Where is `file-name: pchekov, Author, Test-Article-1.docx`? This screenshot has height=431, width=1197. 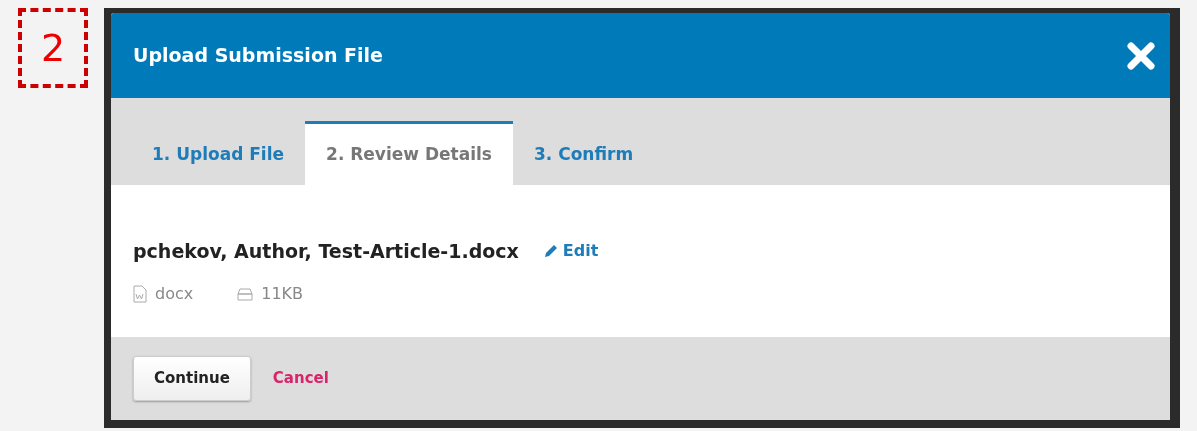 file-name: pchekov, Author, Test-Article-1.docx is located at coordinates (326, 251).